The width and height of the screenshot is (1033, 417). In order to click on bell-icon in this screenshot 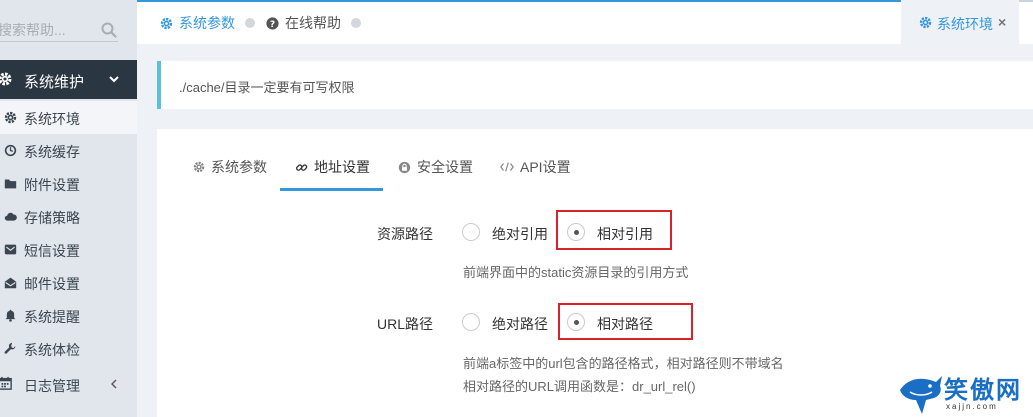, I will do `click(10, 315)`.